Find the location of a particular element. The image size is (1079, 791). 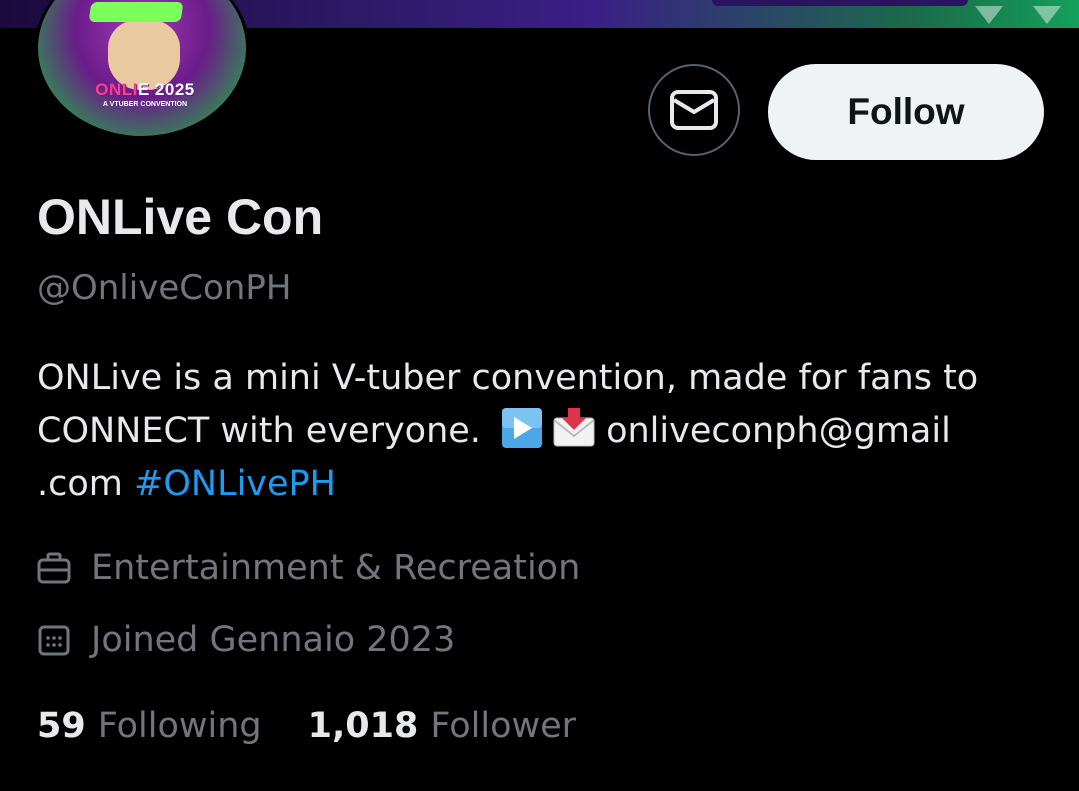

profile-joined-date: Joined Gennaio 2023 is located at coordinates (246, 640).